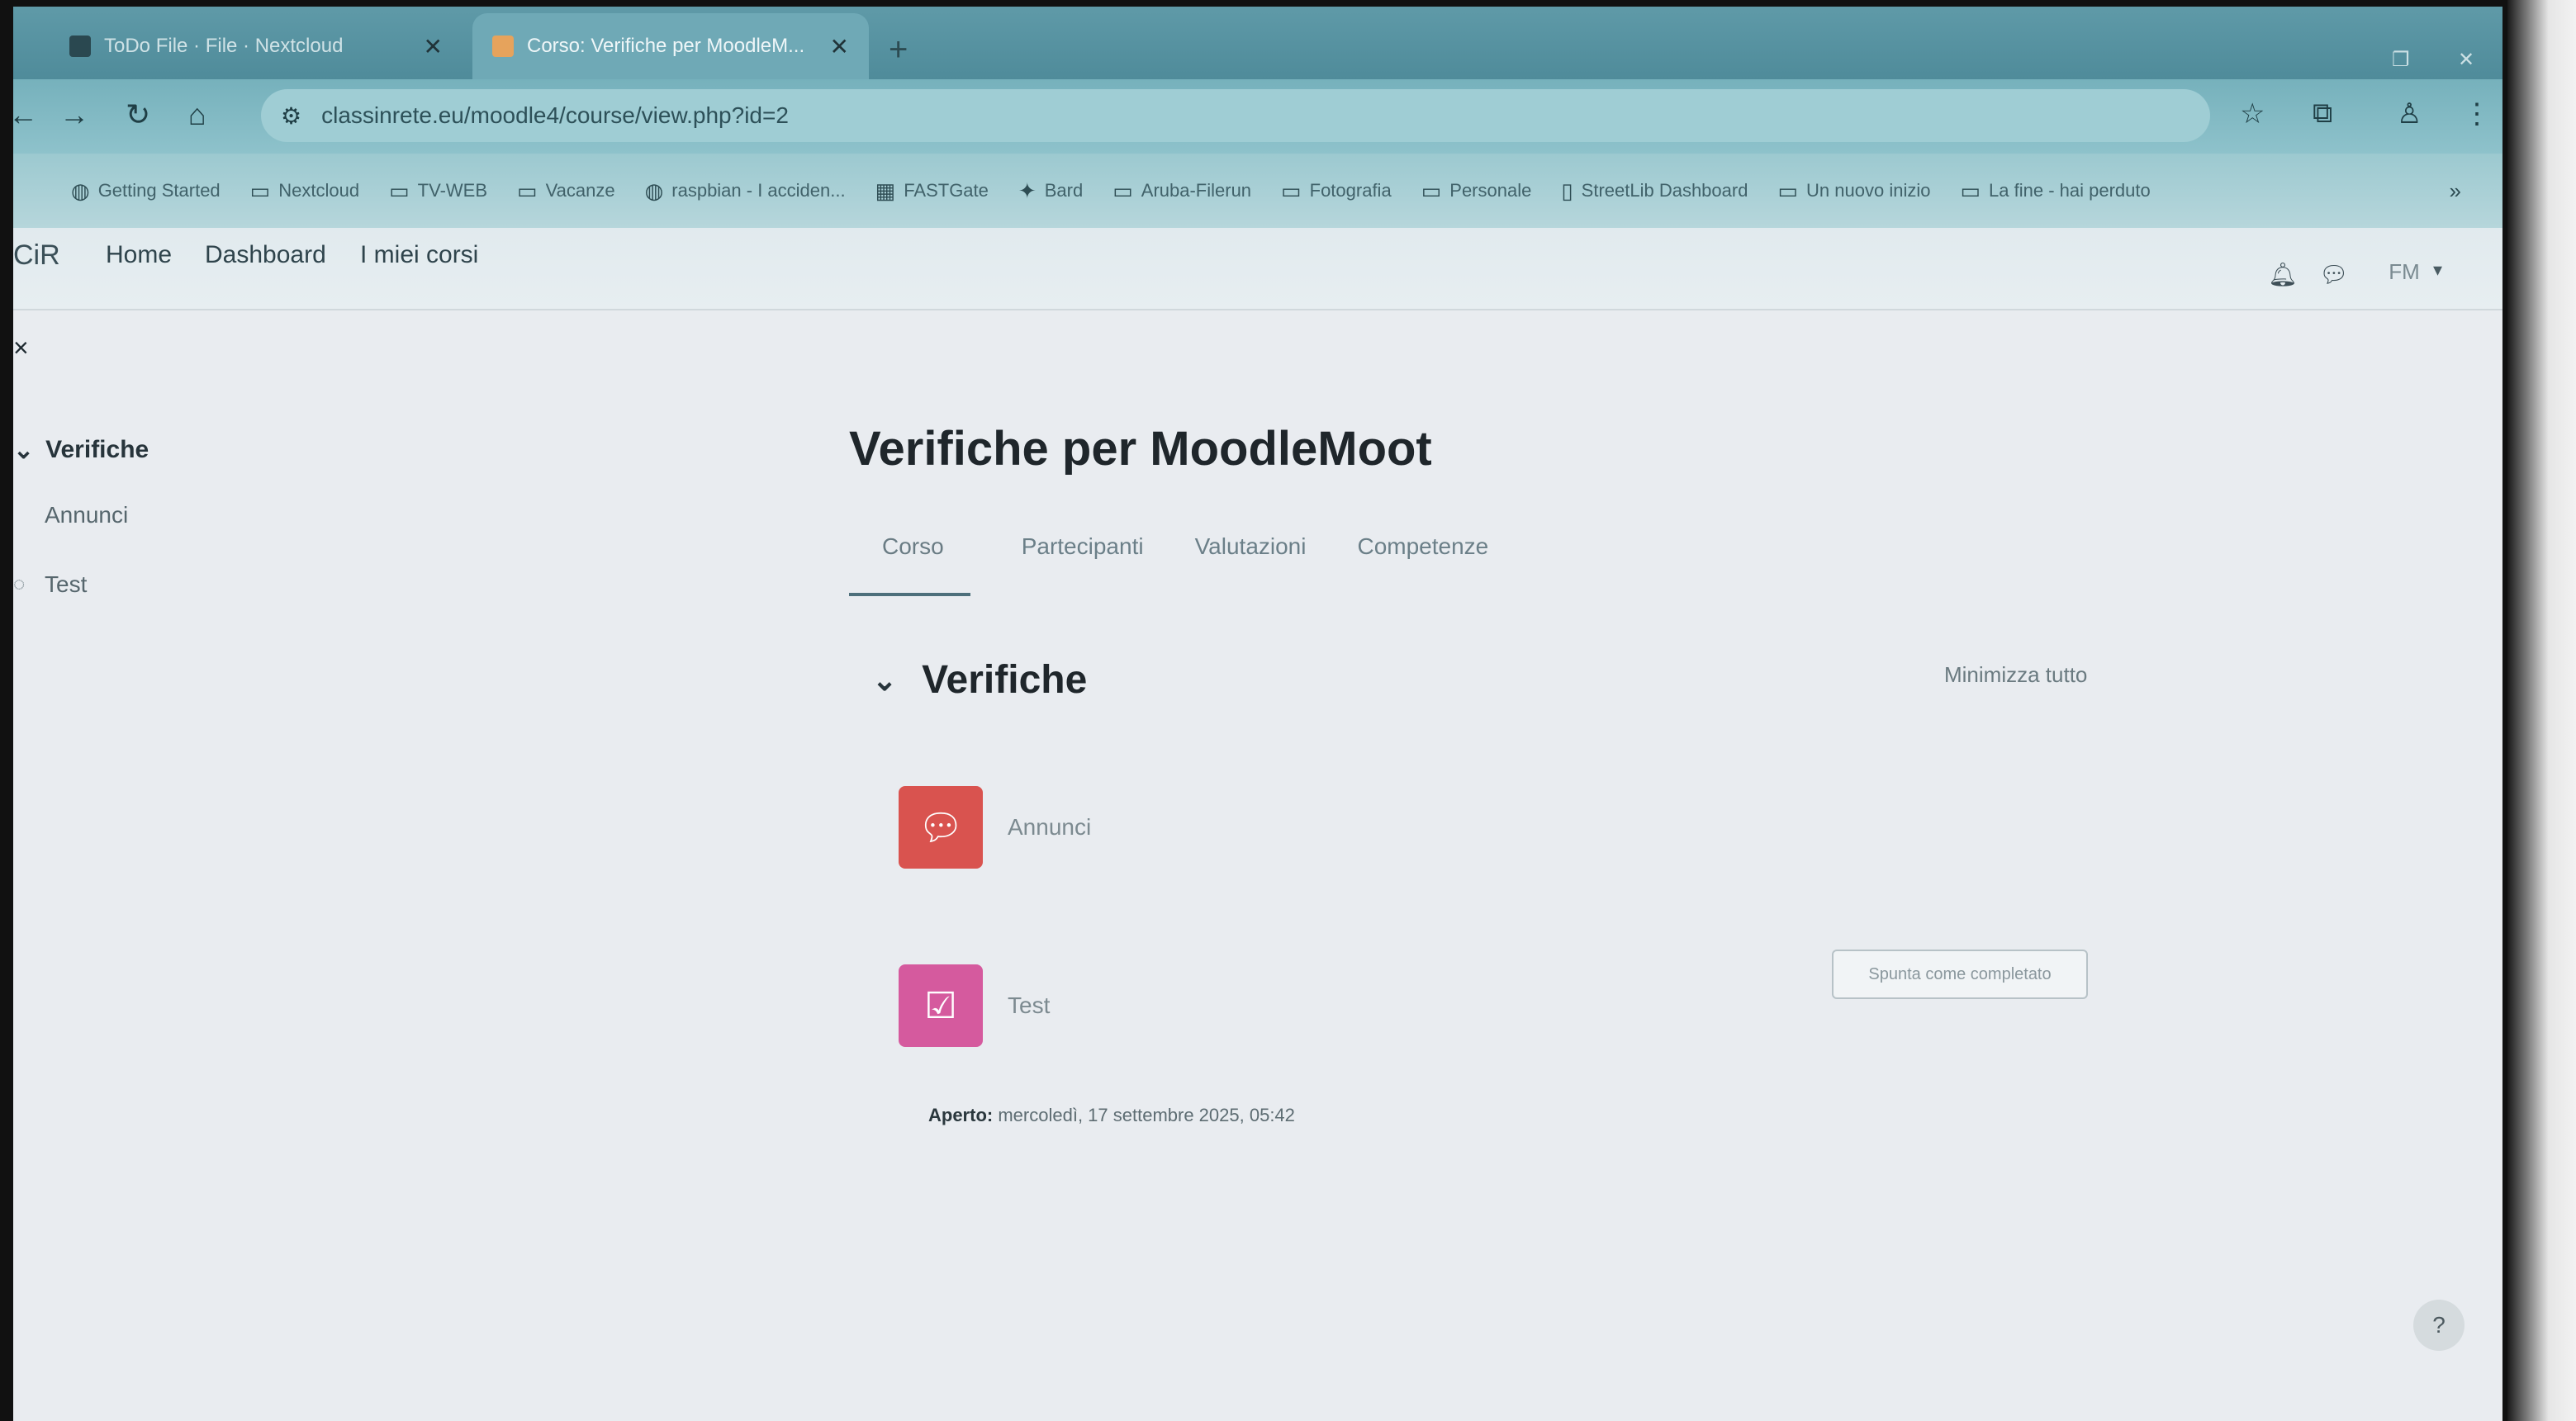  Describe the element at coordinates (1027, 190) in the screenshot. I see `sparkle-icon: ✦` at that location.